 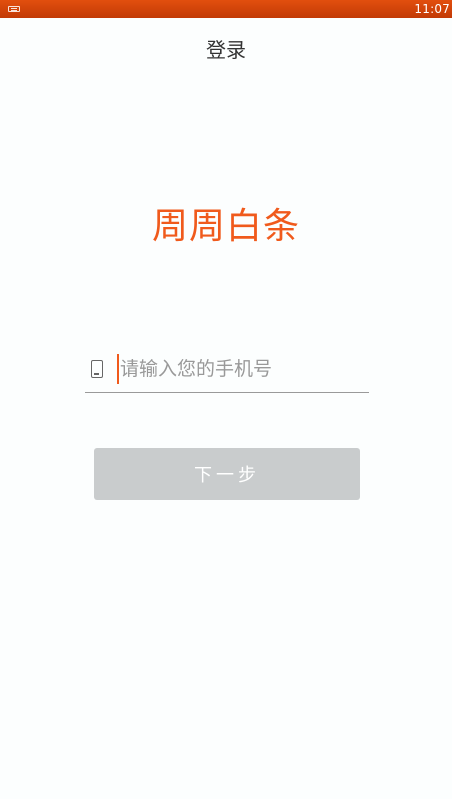 I want to click on next-button: 下一步, so click(x=227, y=474).